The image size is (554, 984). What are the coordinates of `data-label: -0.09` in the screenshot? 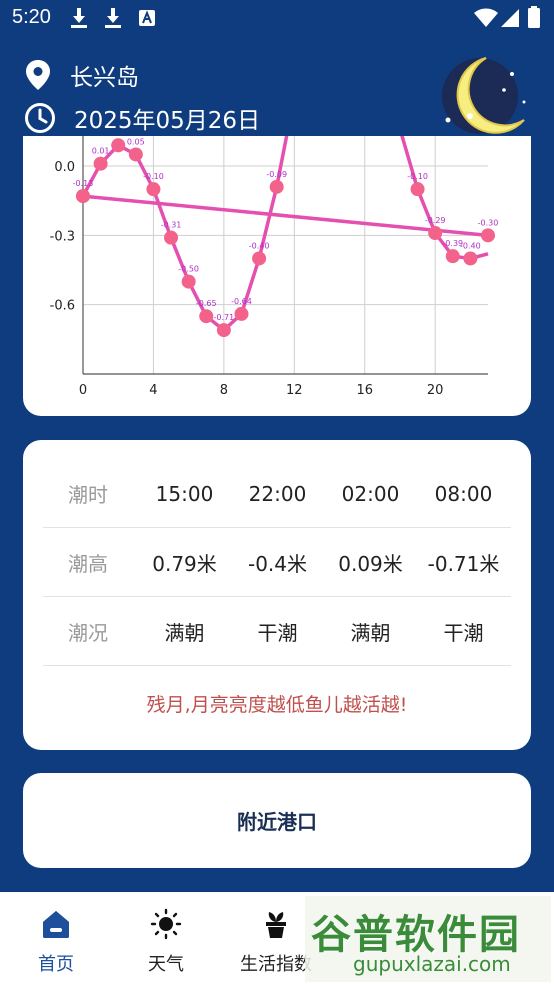 It's located at (276, 174).